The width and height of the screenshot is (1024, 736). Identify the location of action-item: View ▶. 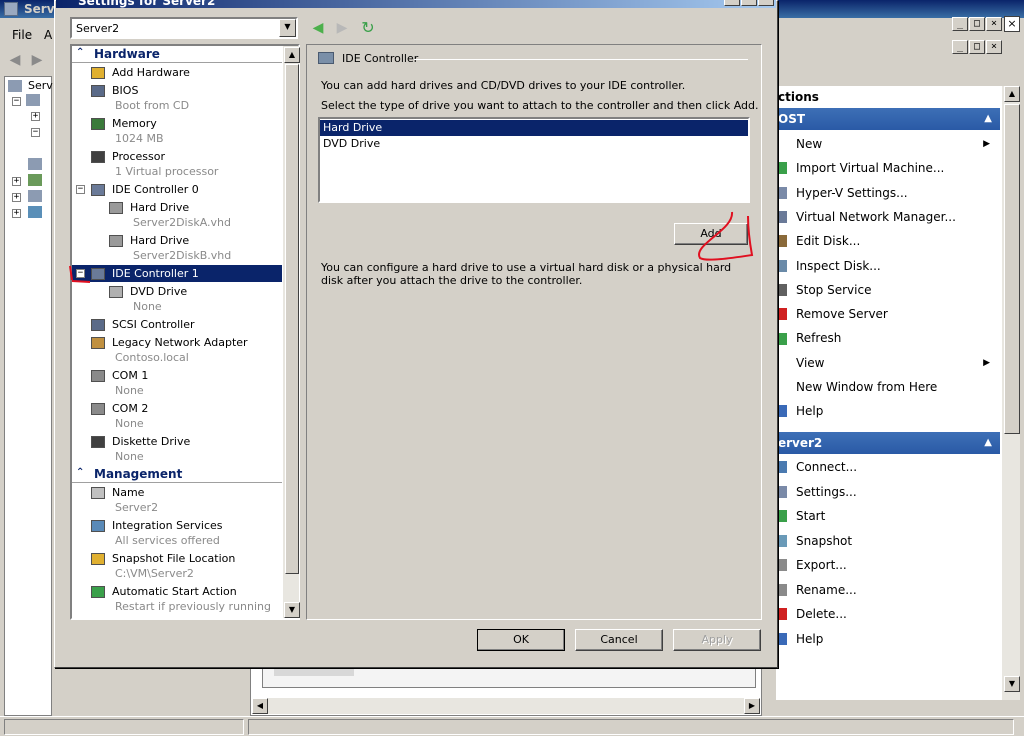
(887, 363).